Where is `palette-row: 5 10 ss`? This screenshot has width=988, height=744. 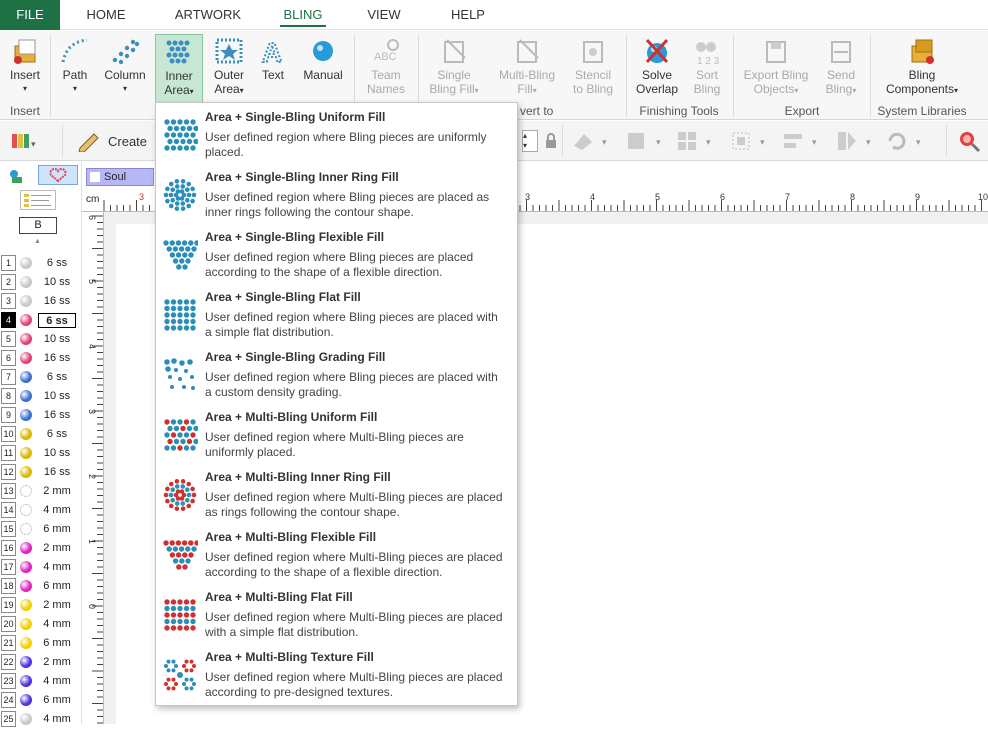
palette-row: 5 10 ss is located at coordinates (41, 339).